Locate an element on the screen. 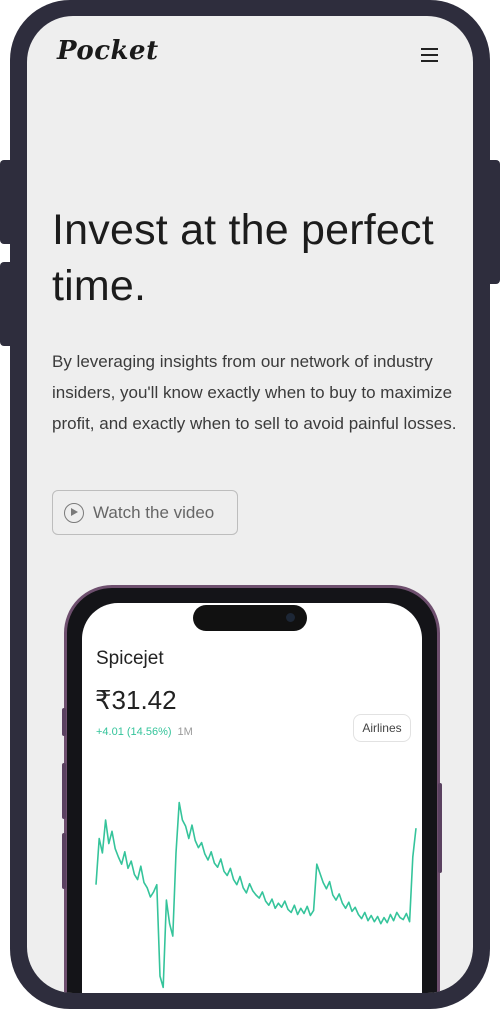  brand-logo: Pocket is located at coordinates (108, 51).